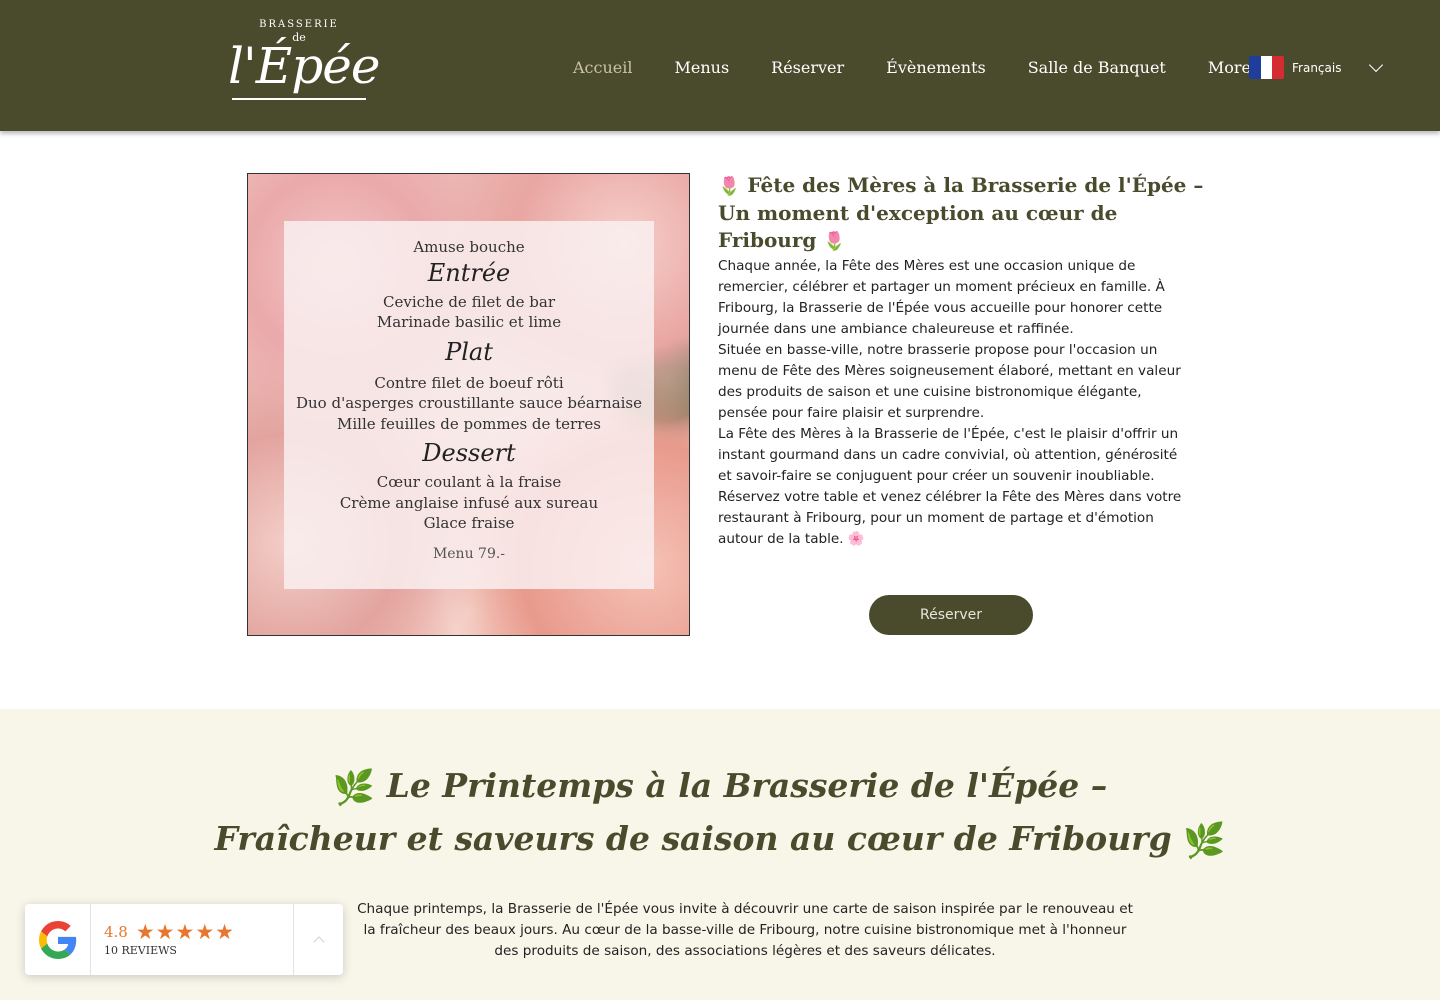 This screenshot has height=1000, width=1440. What do you see at coordinates (807, 67) in the screenshot?
I see `nav-item-reserver: Réserver` at bounding box center [807, 67].